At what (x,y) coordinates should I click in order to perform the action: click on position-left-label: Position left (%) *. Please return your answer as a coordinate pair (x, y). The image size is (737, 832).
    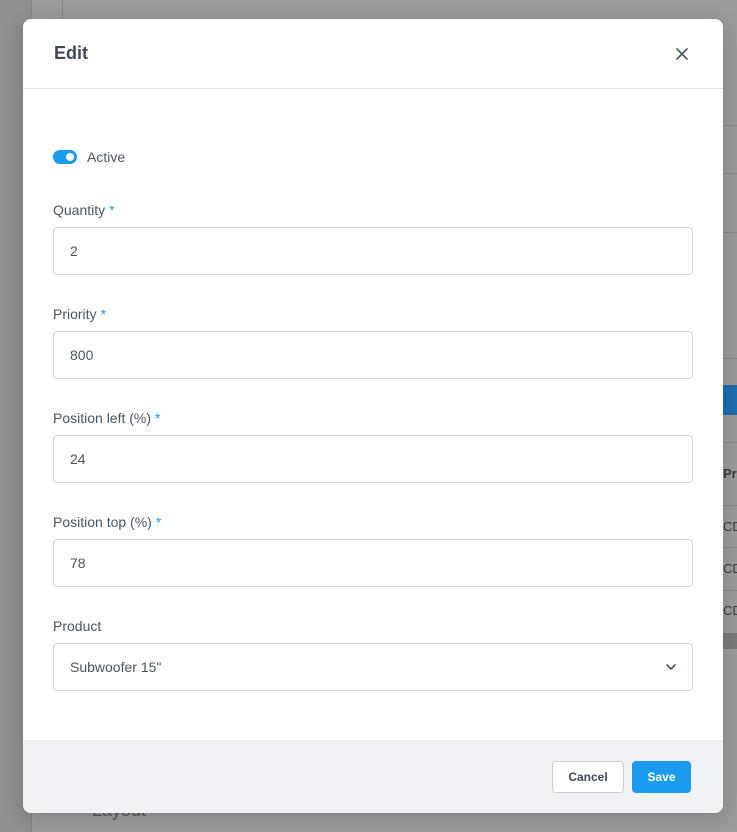
    Looking at the image, I should click on (373, 418).